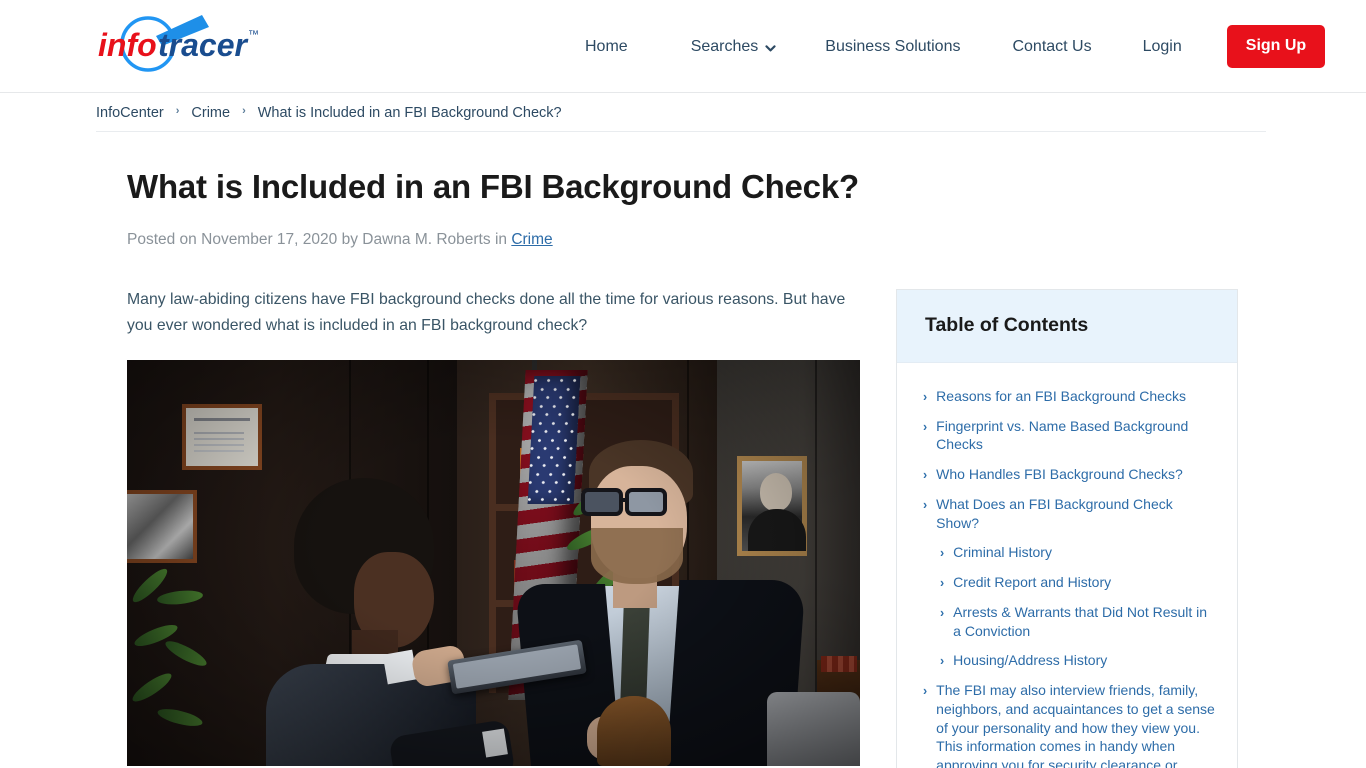 The image size is (1366, 768). I want to click on toc-item: › Criminal History, so click(1069, 552).